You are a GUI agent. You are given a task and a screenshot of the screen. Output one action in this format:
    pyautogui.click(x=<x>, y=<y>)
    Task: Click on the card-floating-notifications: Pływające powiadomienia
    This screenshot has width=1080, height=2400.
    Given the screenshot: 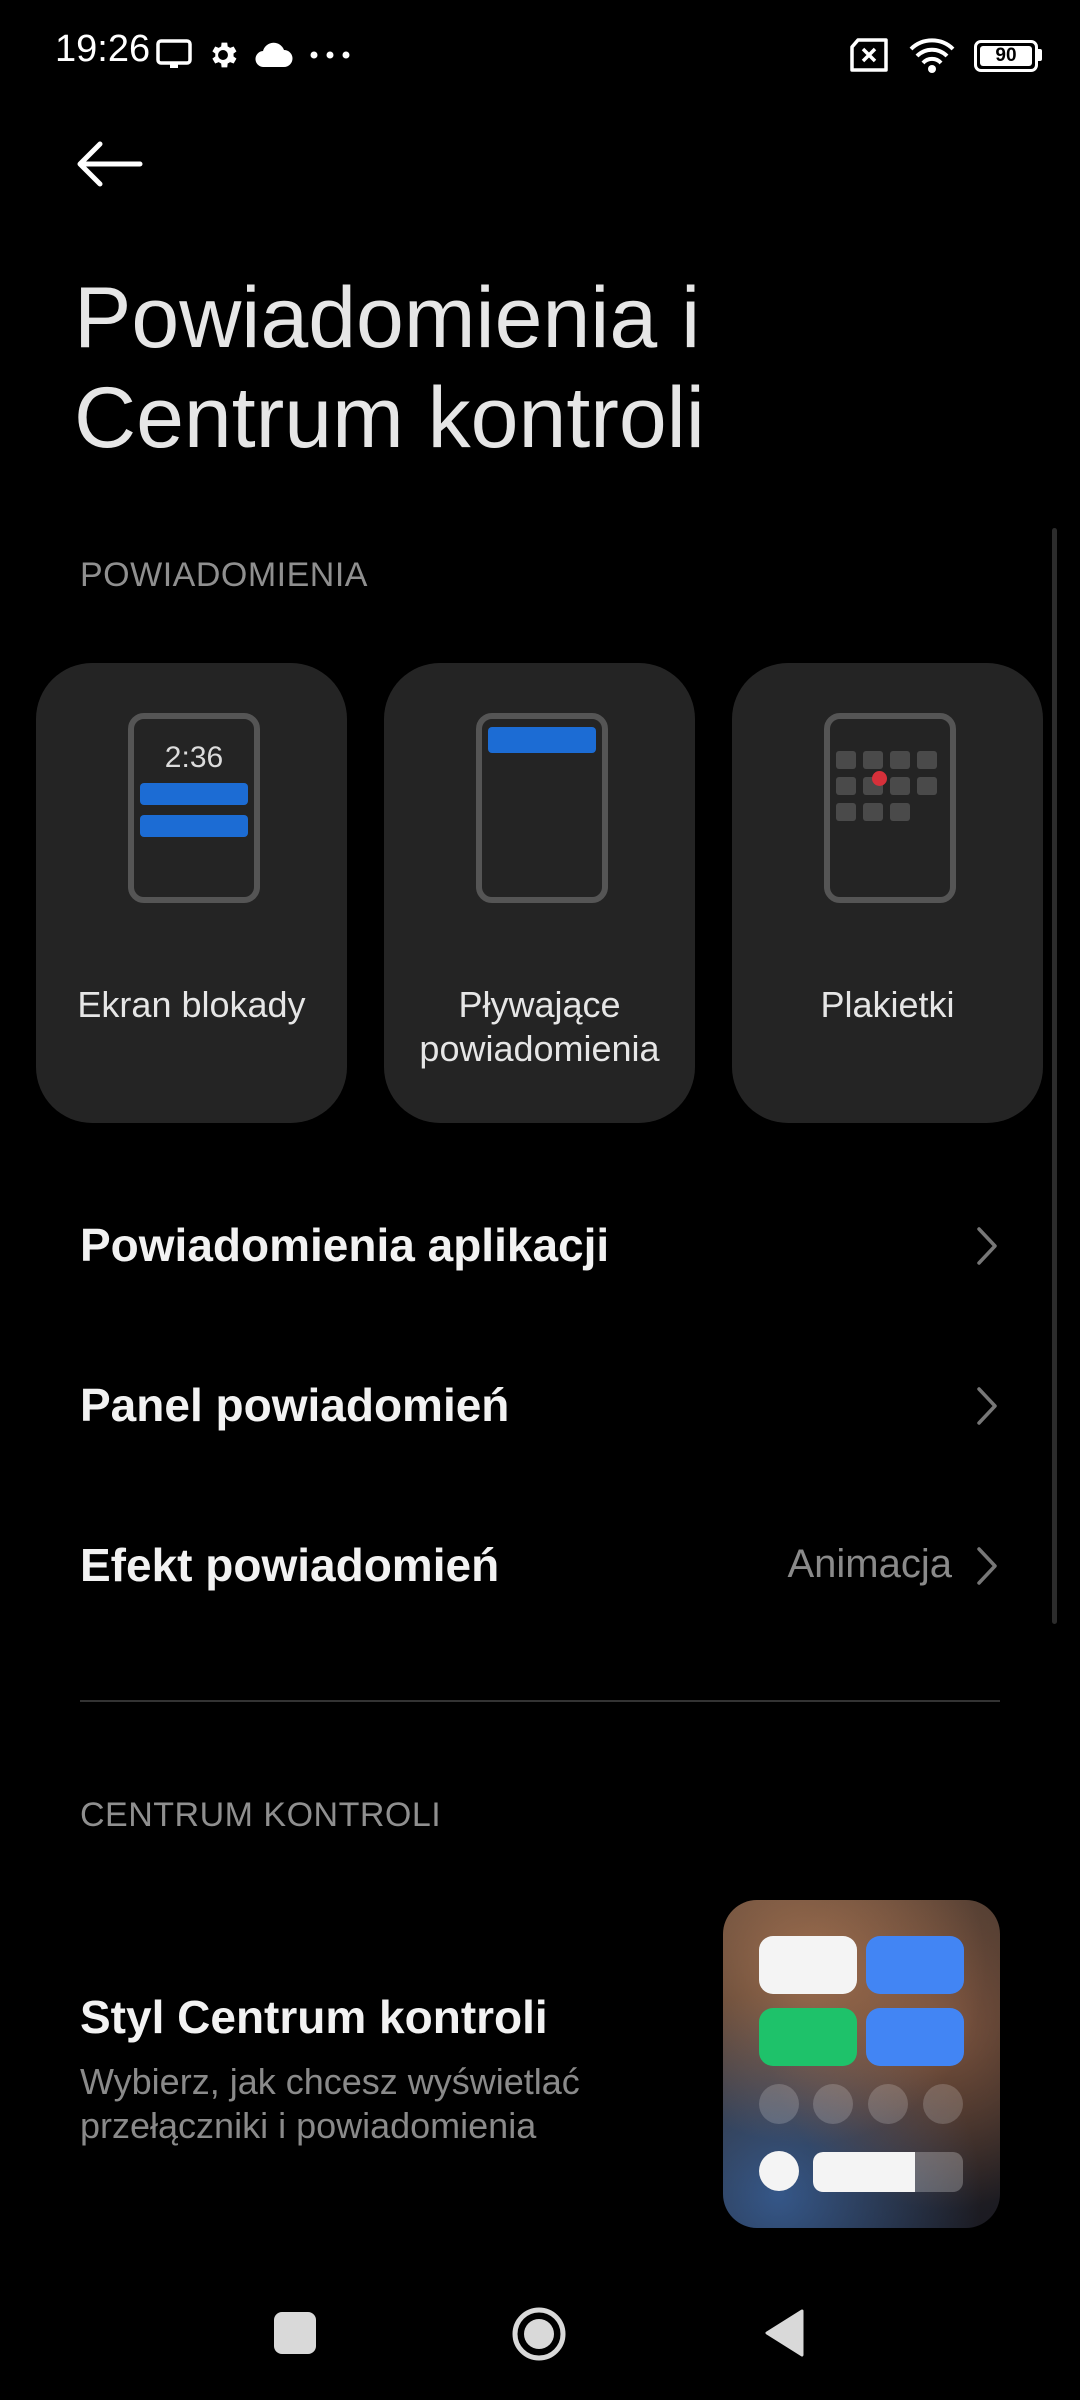 What is the action you would take?
    pyautogui.click(x=539, y=893)
    